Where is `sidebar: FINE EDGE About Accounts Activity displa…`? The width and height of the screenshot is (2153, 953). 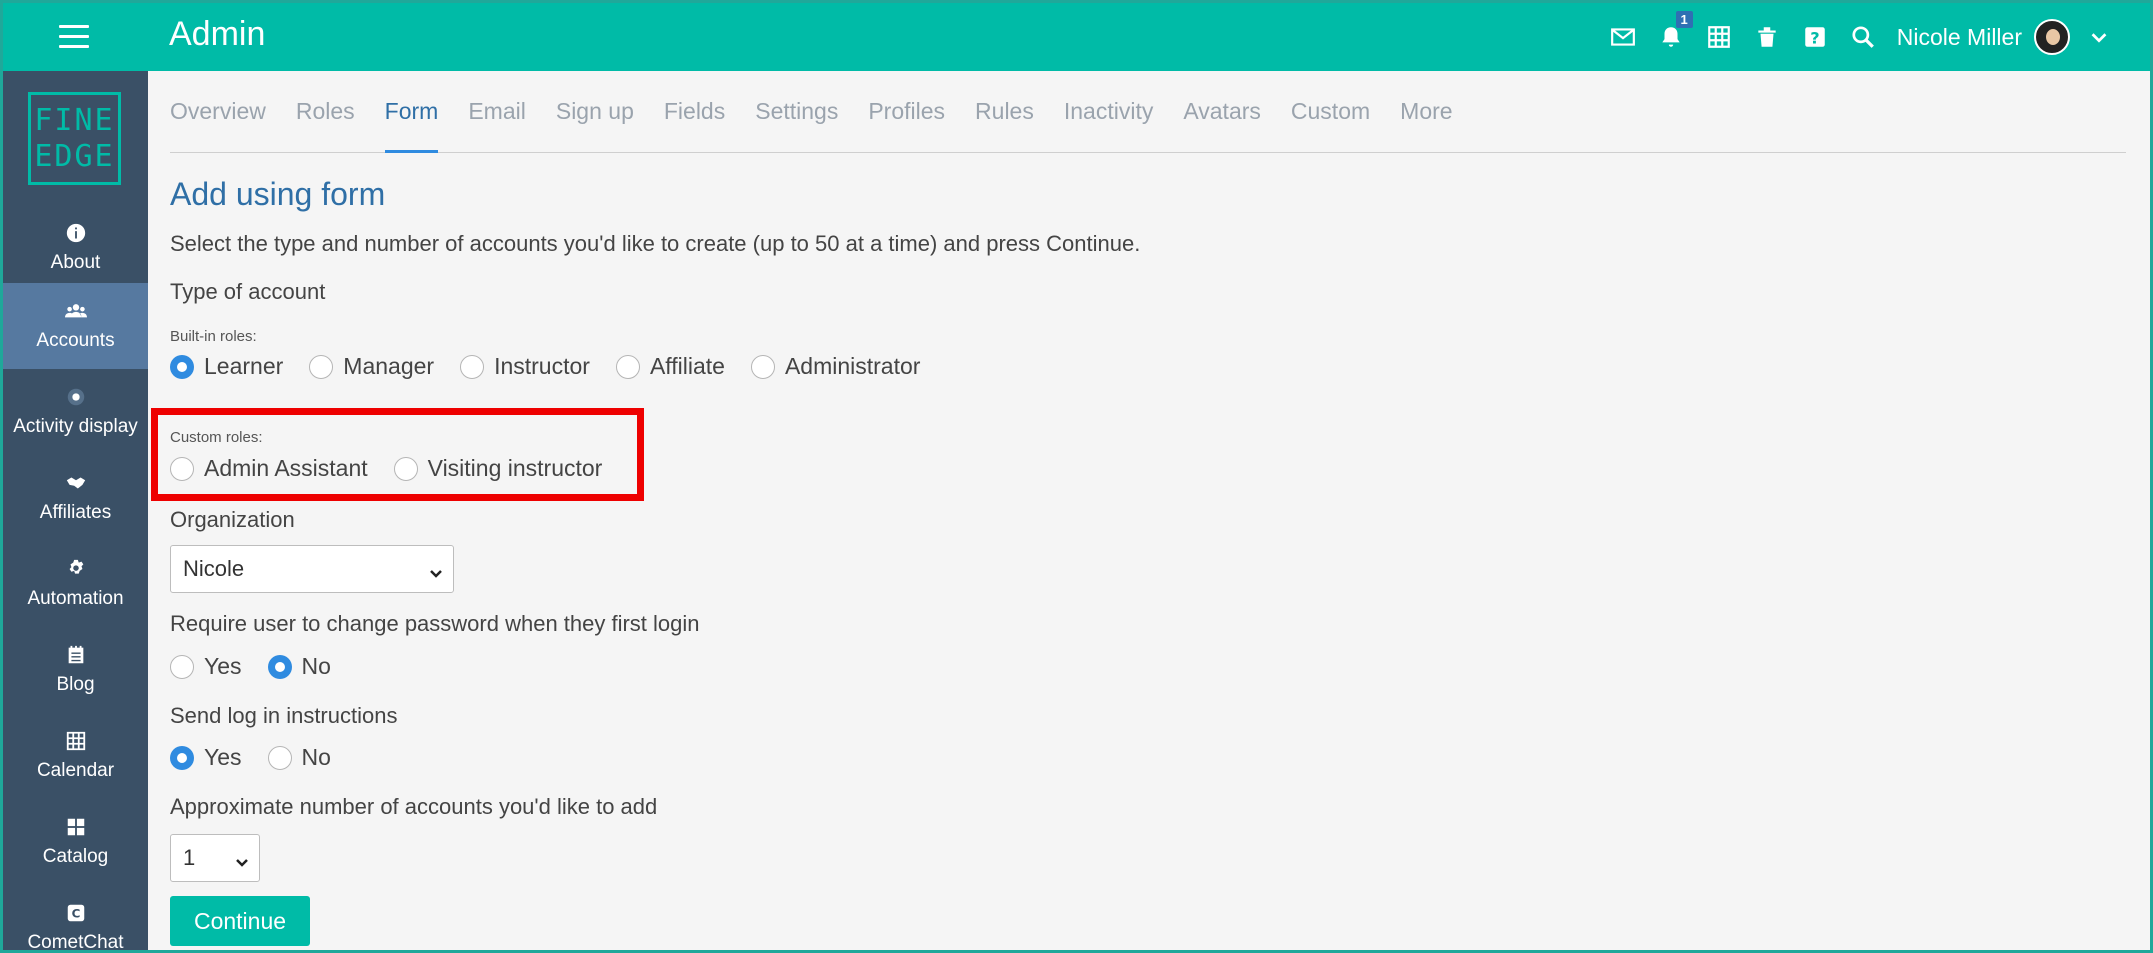 sidebar: FINE EDGE About Accounts Activity displa… is located at coordinates (75, 512).